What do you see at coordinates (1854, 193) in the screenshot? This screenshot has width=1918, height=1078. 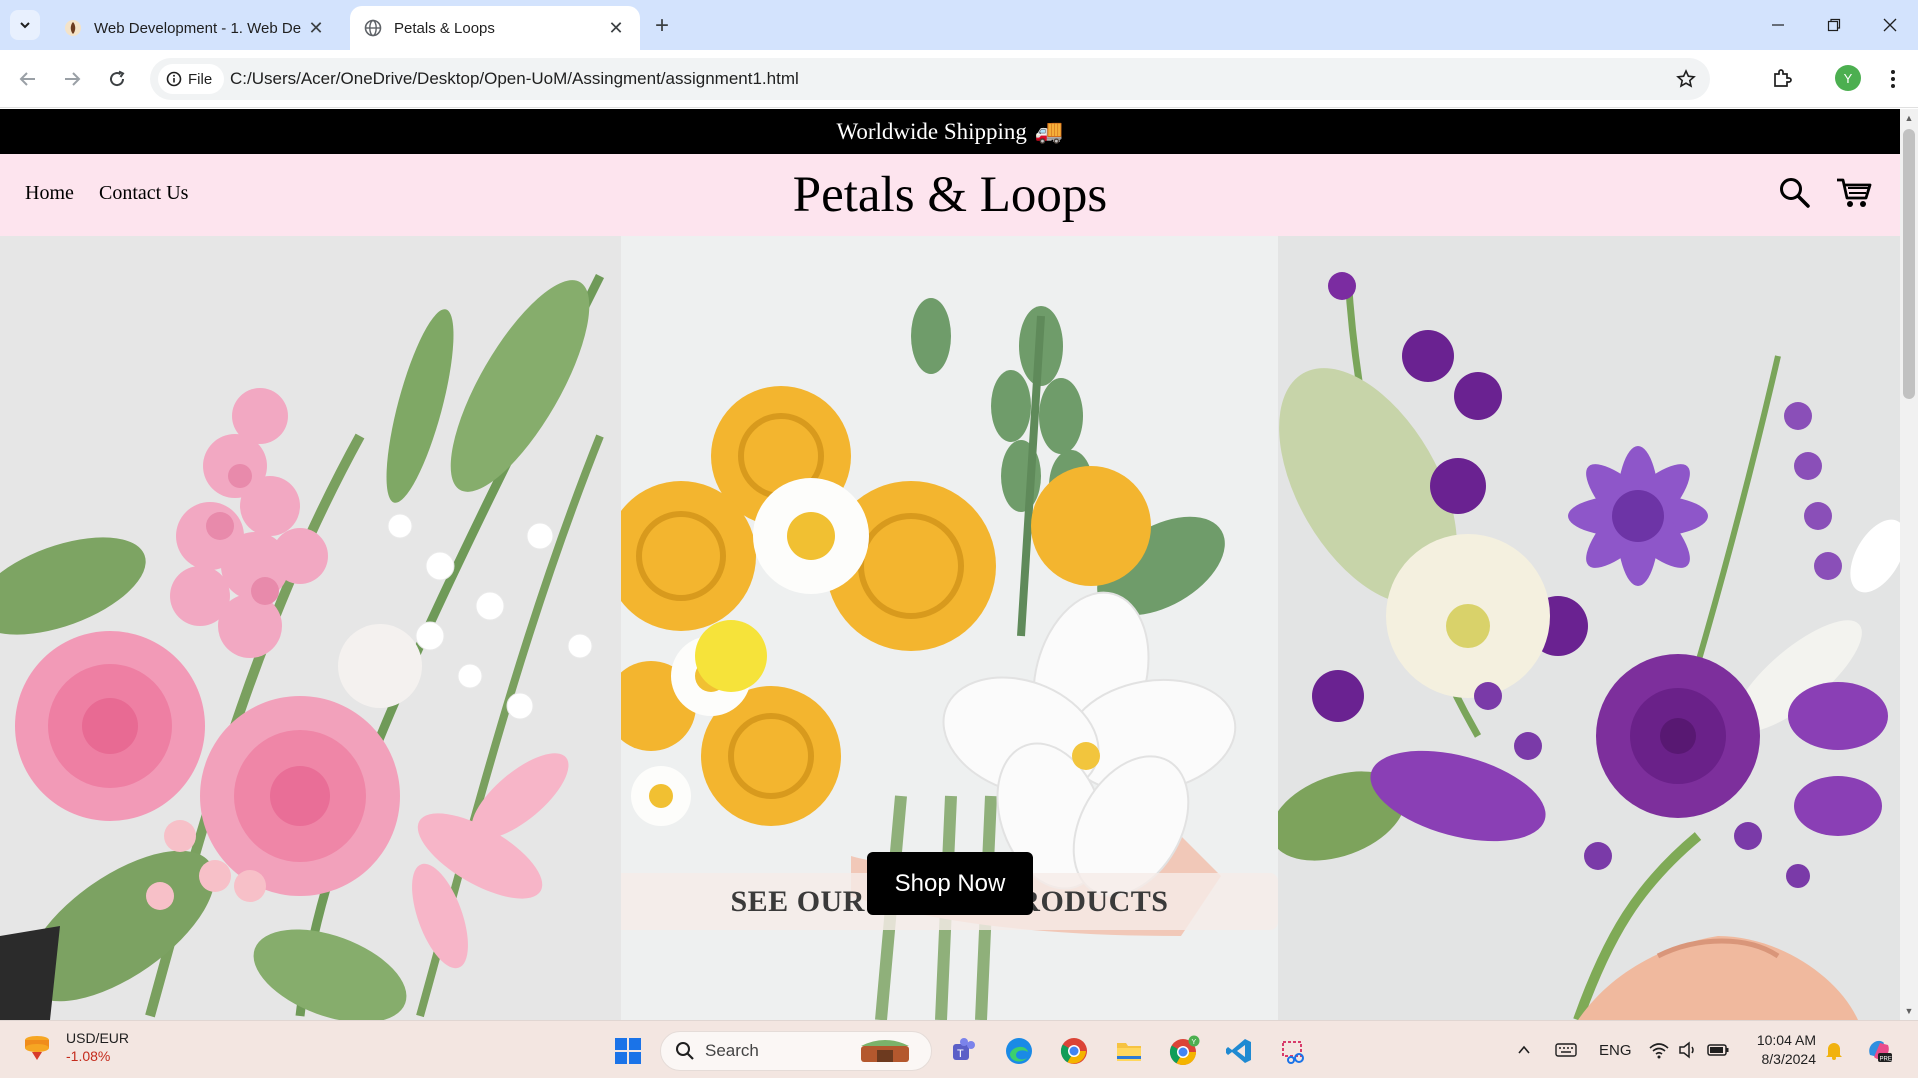 I see `shopping-cart-icon` at bounding box center [1854, 193].